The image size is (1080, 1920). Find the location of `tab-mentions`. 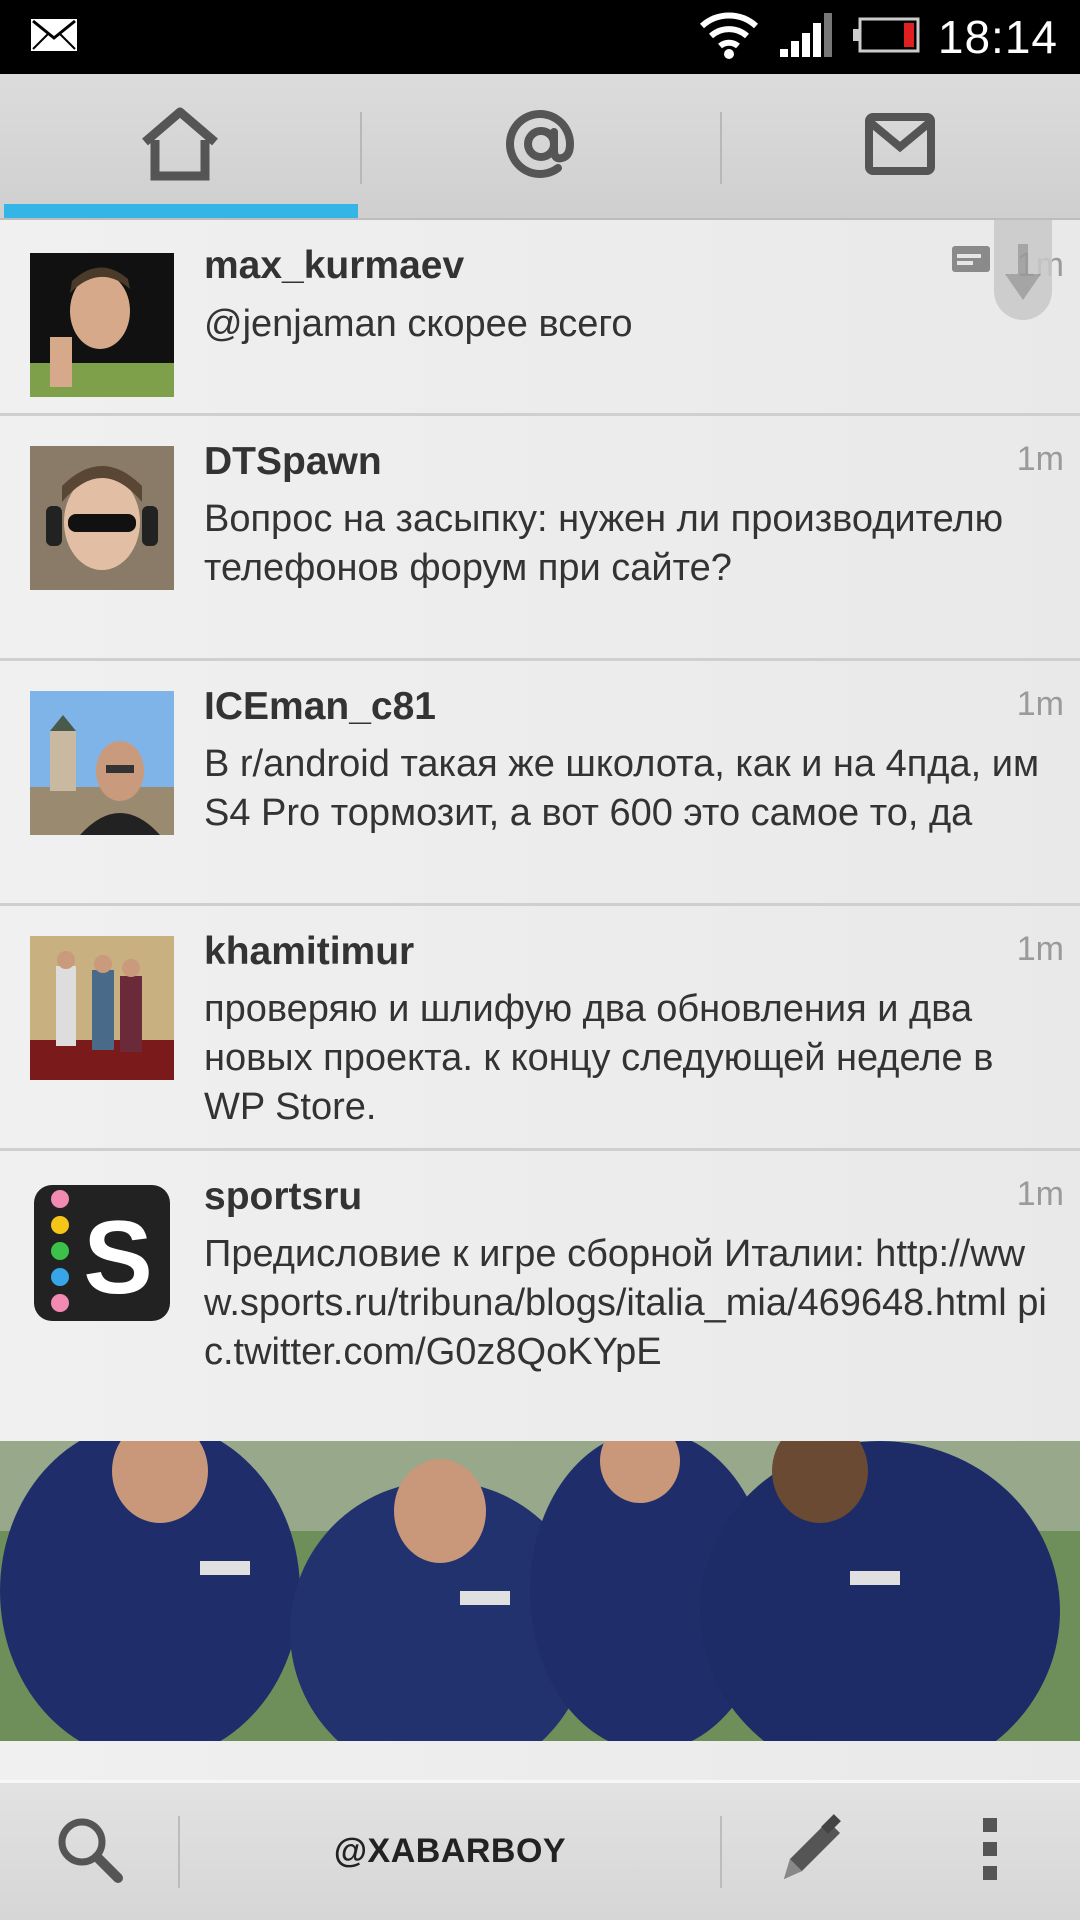

tab-mentions is located at coordinates (540, 146).